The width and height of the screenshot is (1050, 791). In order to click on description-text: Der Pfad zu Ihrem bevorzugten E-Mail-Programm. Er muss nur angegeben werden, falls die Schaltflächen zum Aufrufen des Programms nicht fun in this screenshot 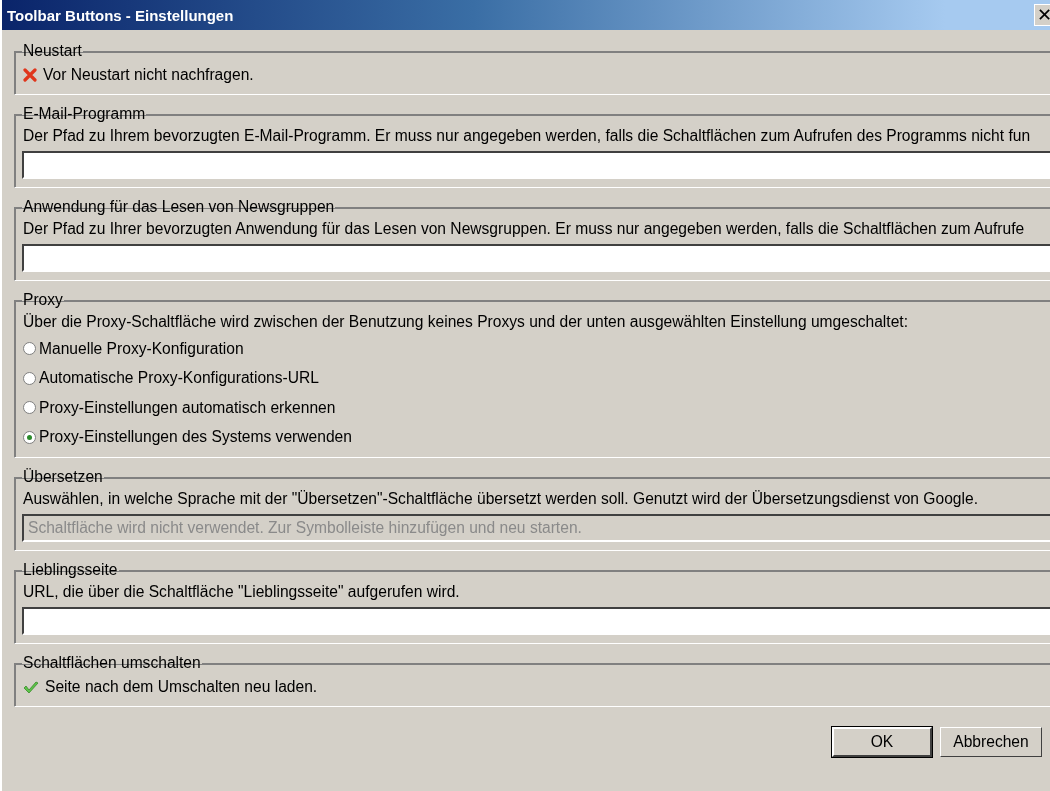, I will do `click(527, 136)`.